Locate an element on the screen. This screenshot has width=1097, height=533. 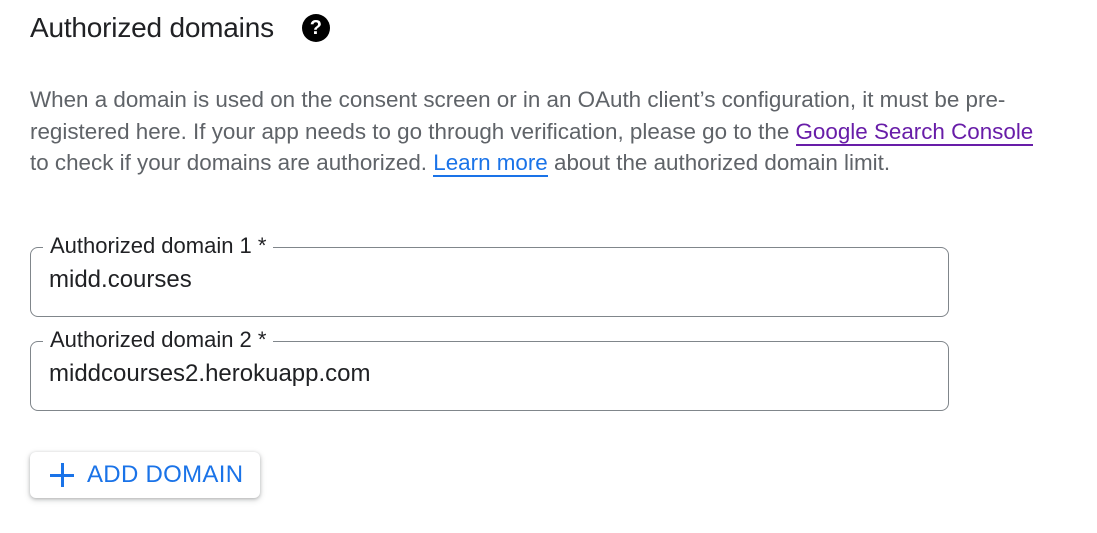
description-text-3: about the authorized domain limit. is located at coordinates (719, 162).